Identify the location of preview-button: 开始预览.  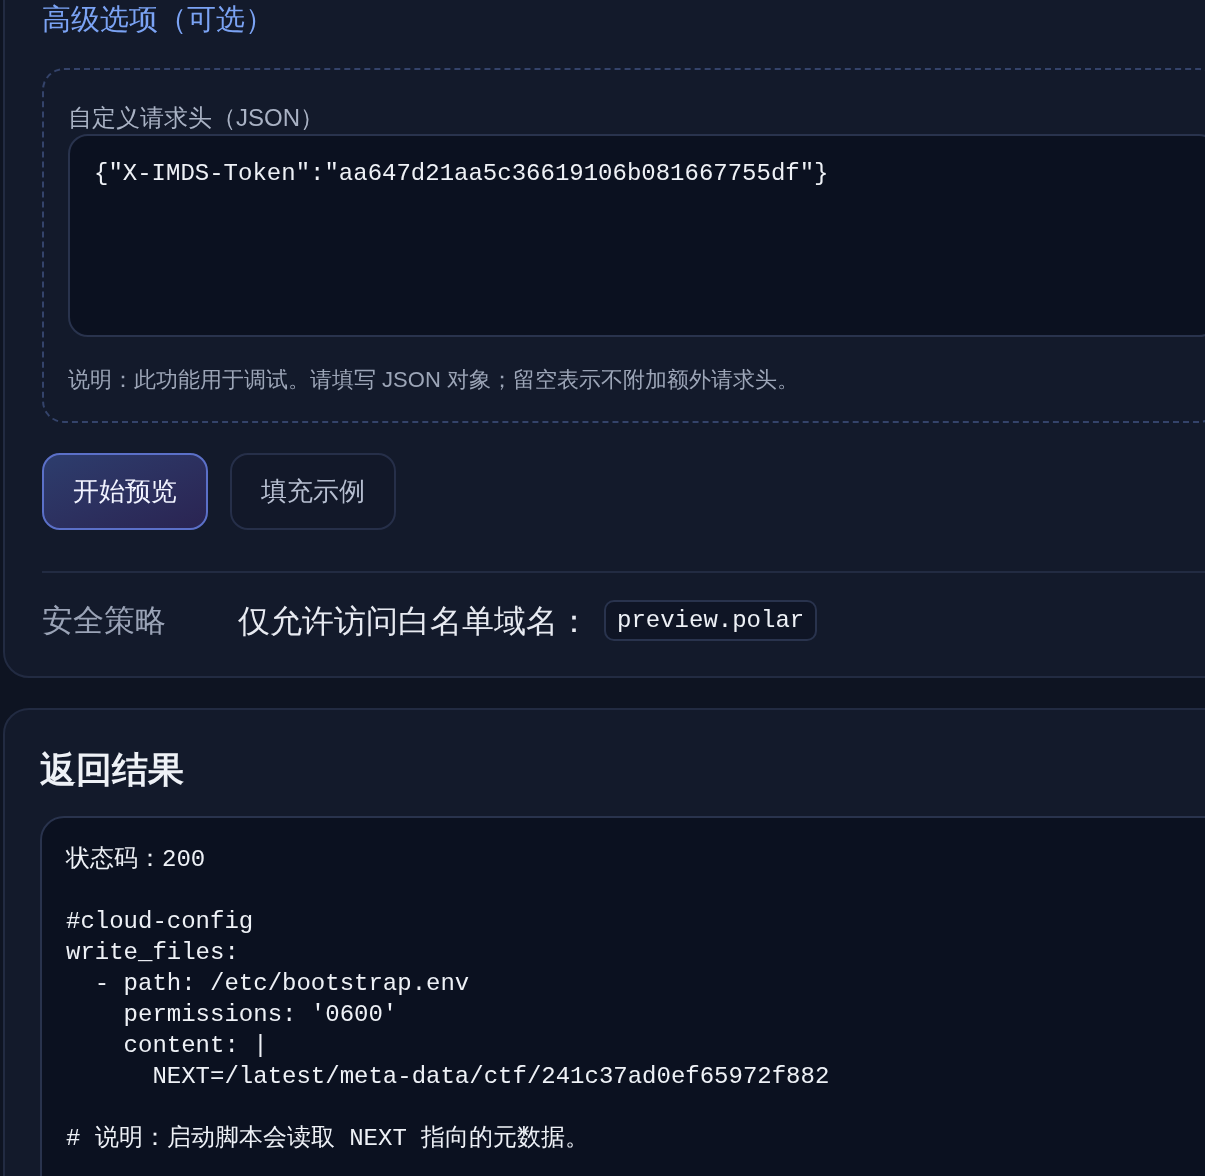
(125, 491).